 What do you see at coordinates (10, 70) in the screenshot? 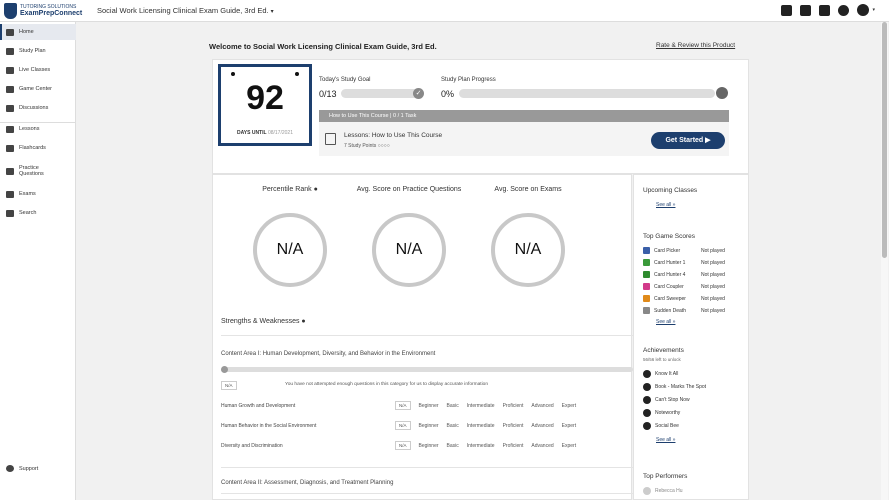
I see `video-icon` at bounding box center [10, 70].